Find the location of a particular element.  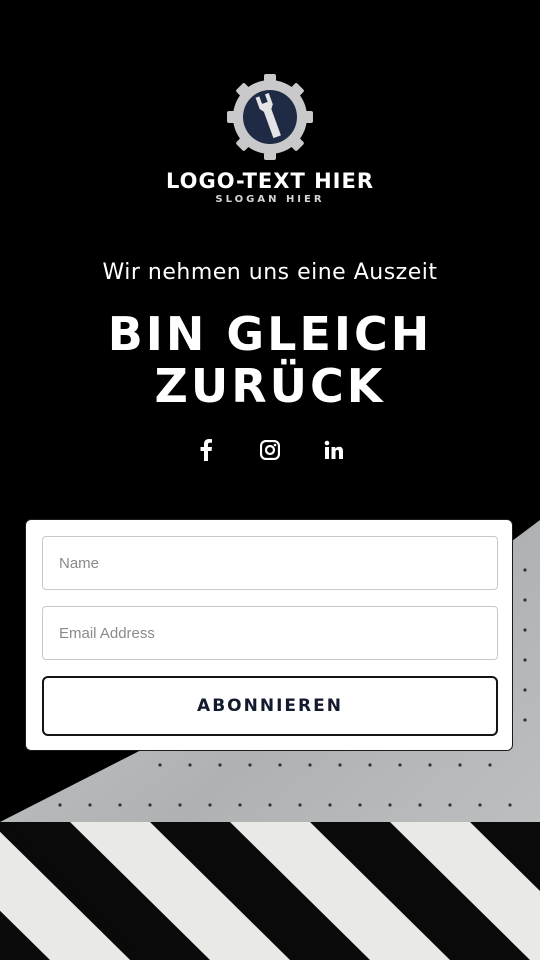

linkedin-icon is located at coordinates (333, 449).